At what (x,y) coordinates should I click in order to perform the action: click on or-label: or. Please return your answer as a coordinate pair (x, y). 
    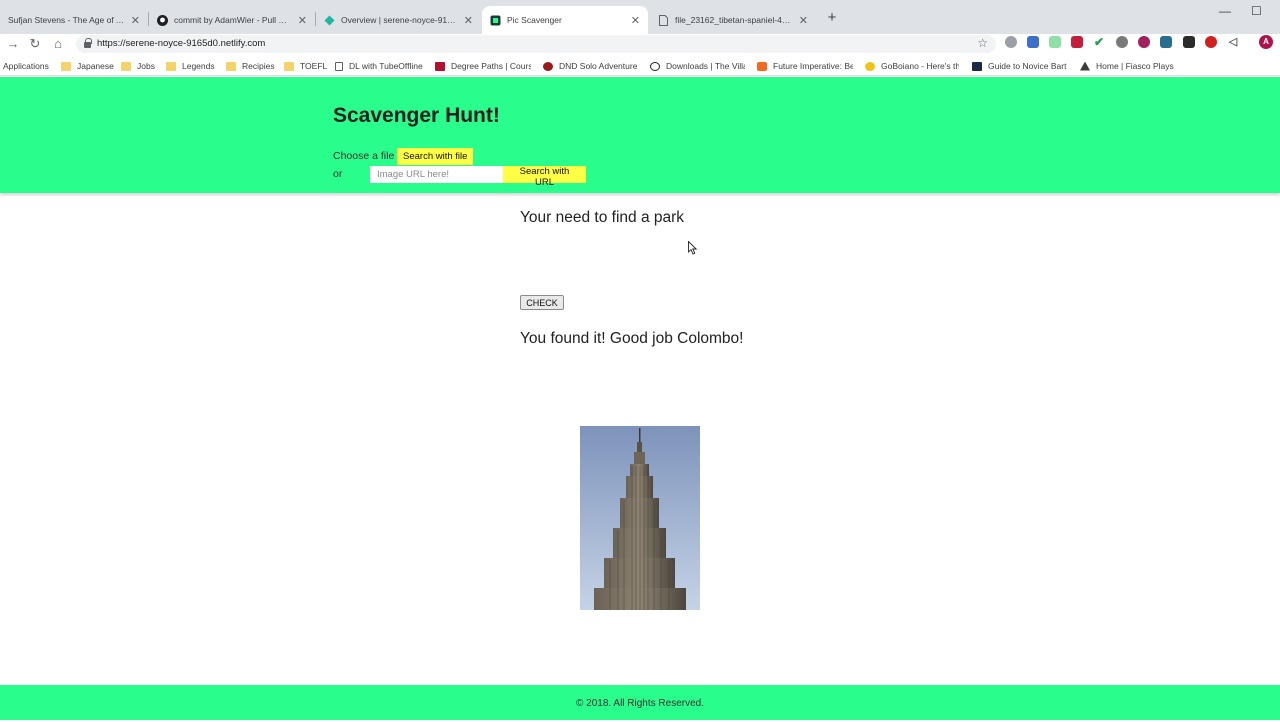
    Looking at the image, I should click on (338, 174).